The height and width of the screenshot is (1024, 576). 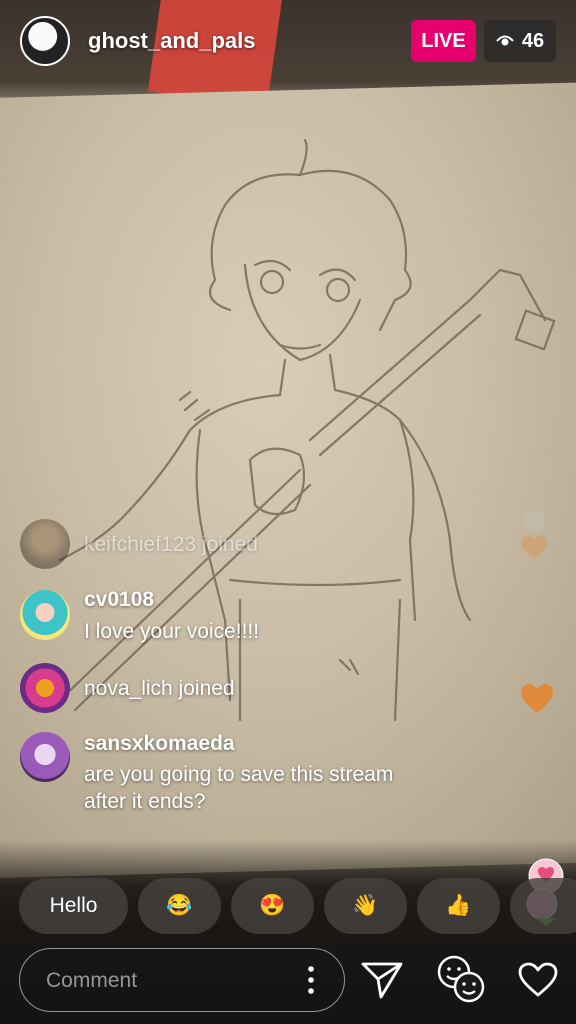 I want to click on quick-reaction-thumbs-up: 👍, so click(x=458, y=906).